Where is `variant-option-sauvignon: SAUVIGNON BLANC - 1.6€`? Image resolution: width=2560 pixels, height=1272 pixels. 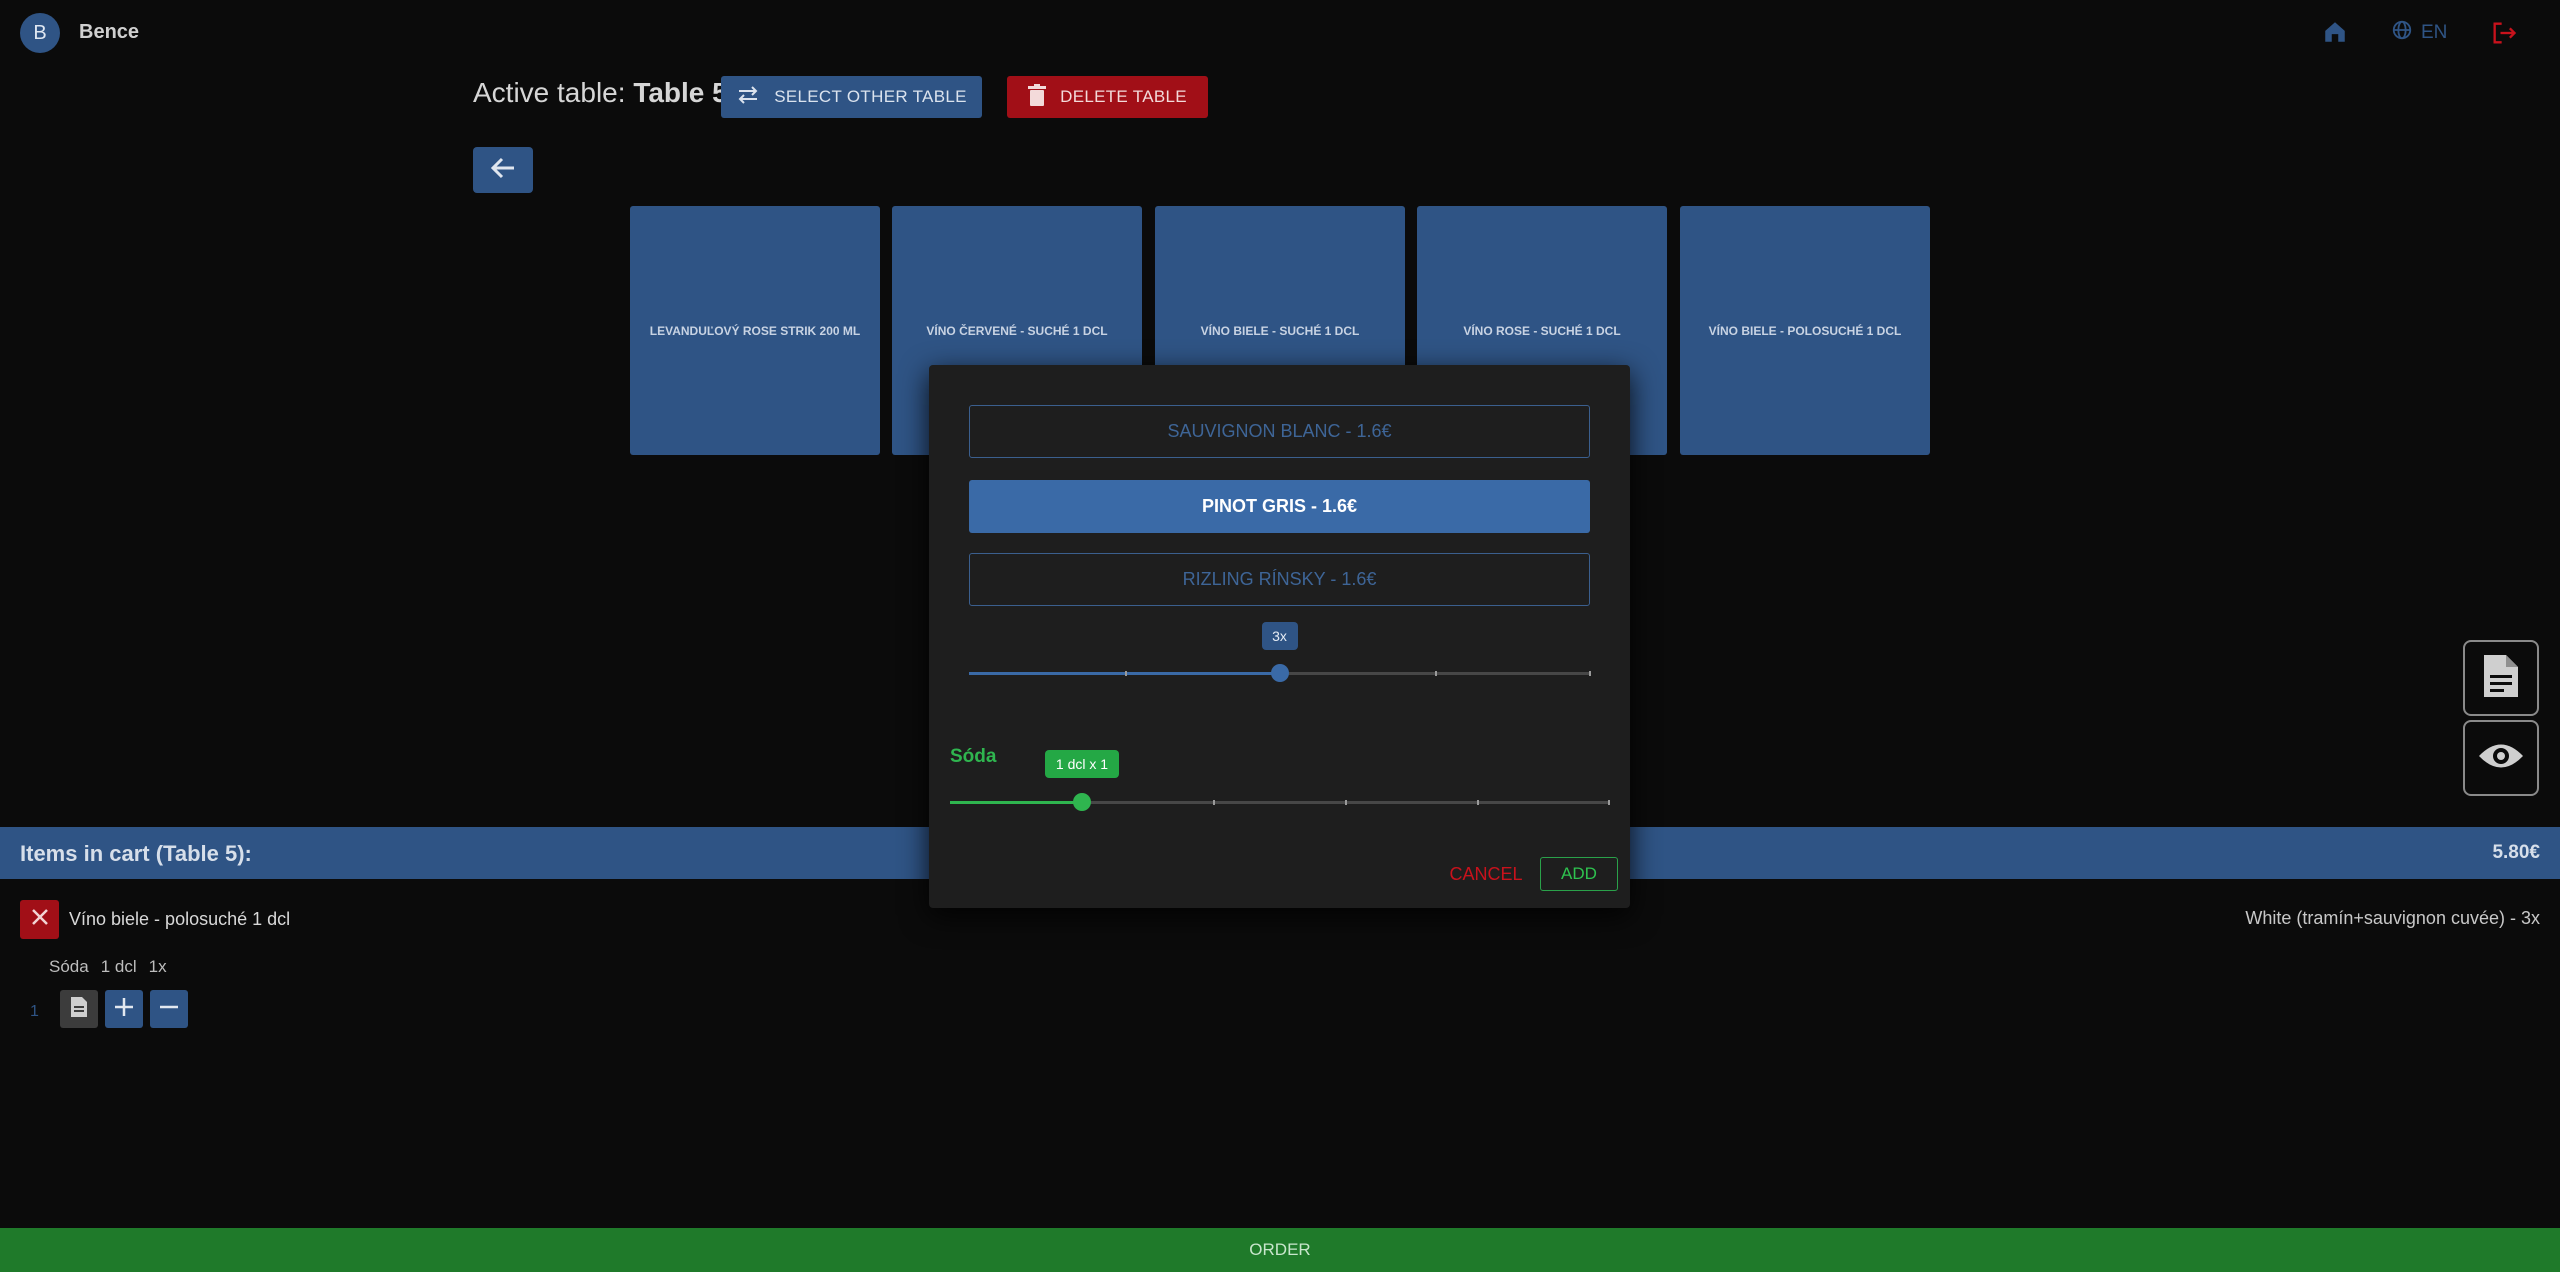 variant-option-sauvignon: SAUVIGNON BLANC - 1.6€ is located at coordinates (1279, 431).